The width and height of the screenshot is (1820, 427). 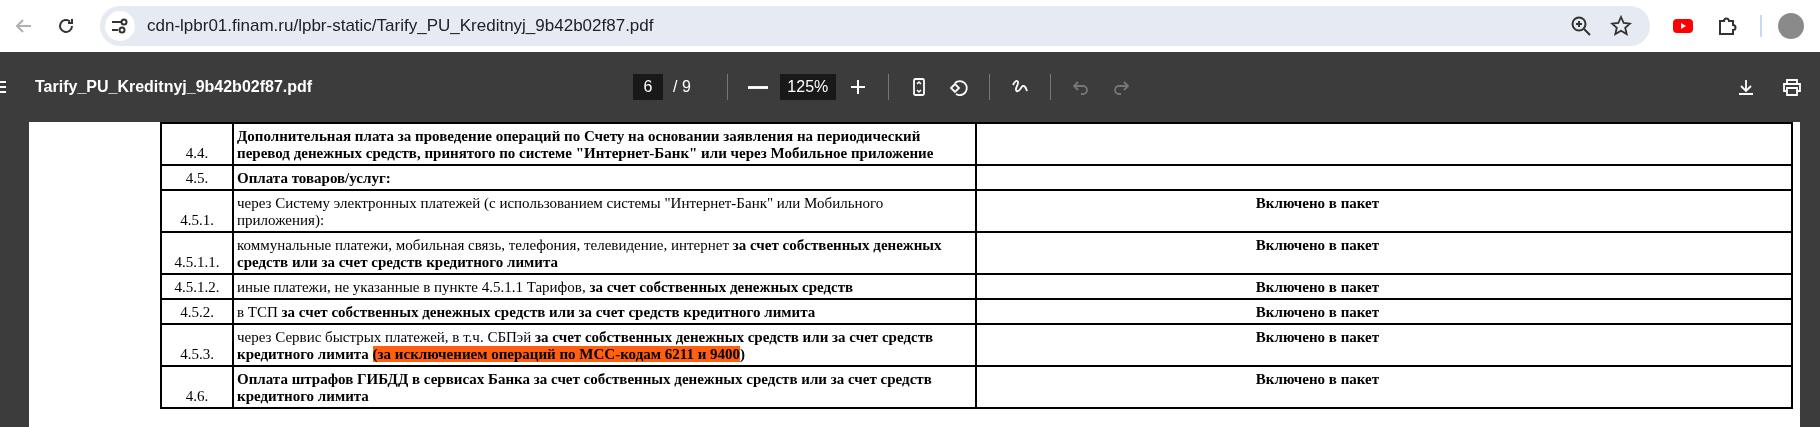 I want to click on item-number: 4.5.2., so click(x=197, y=312).